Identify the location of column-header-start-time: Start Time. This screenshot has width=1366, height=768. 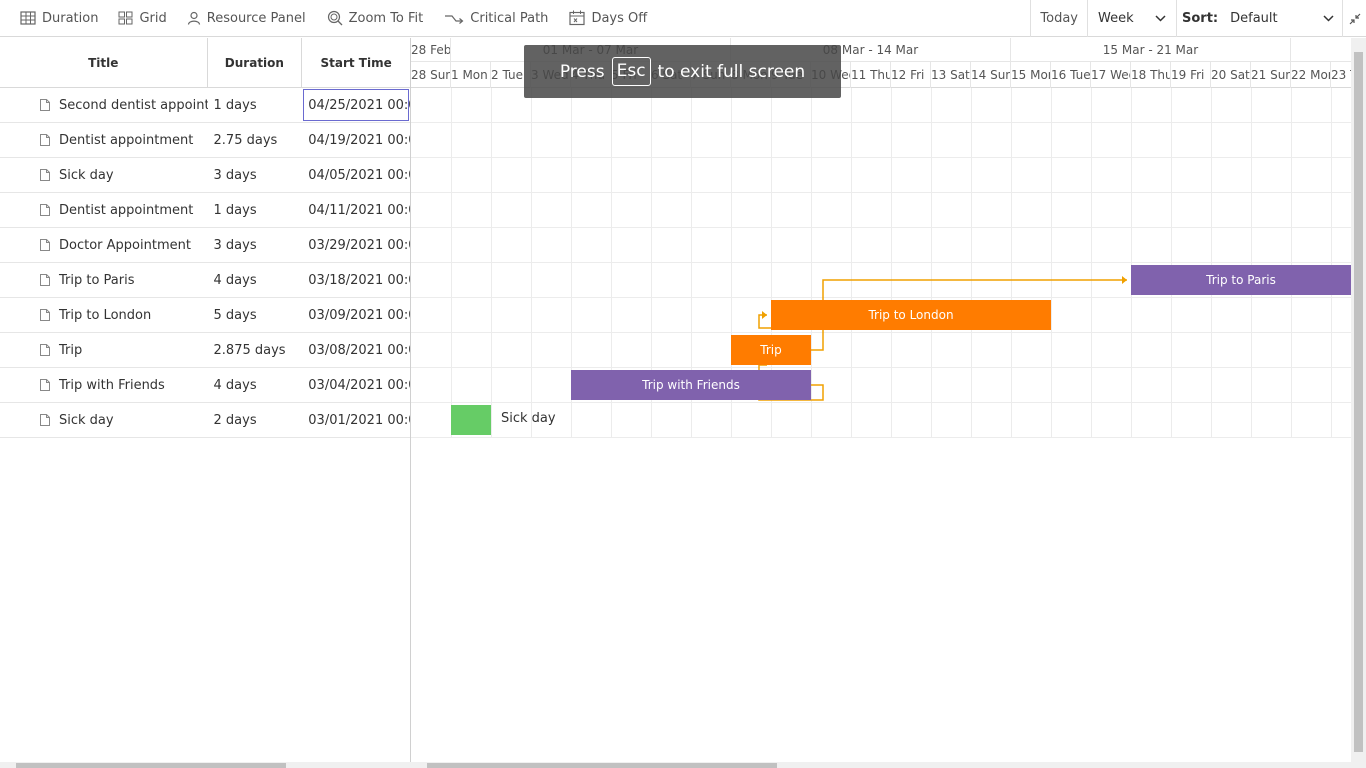
(356, 62).